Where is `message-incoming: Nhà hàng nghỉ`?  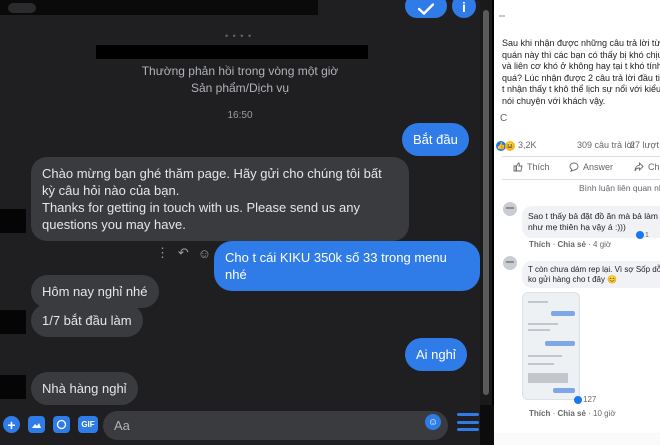 message-incoming: Nhà hàng nghỉ is located at coordinates (84, 388).